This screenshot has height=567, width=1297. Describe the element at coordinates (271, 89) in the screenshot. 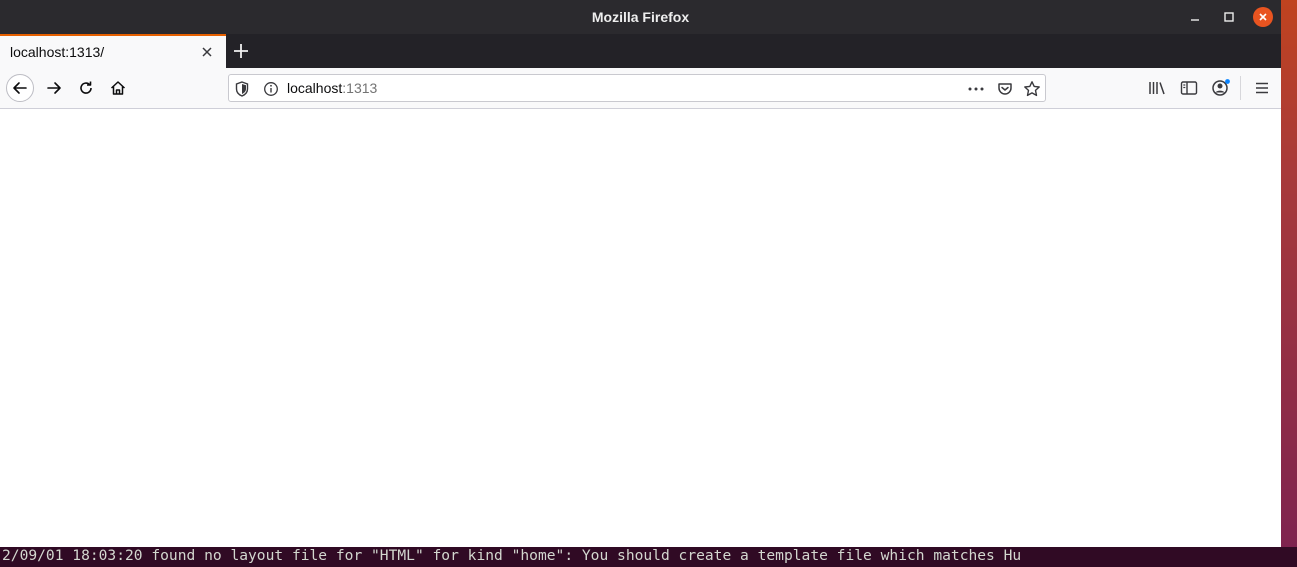

I see `site-info-icon` at that location.